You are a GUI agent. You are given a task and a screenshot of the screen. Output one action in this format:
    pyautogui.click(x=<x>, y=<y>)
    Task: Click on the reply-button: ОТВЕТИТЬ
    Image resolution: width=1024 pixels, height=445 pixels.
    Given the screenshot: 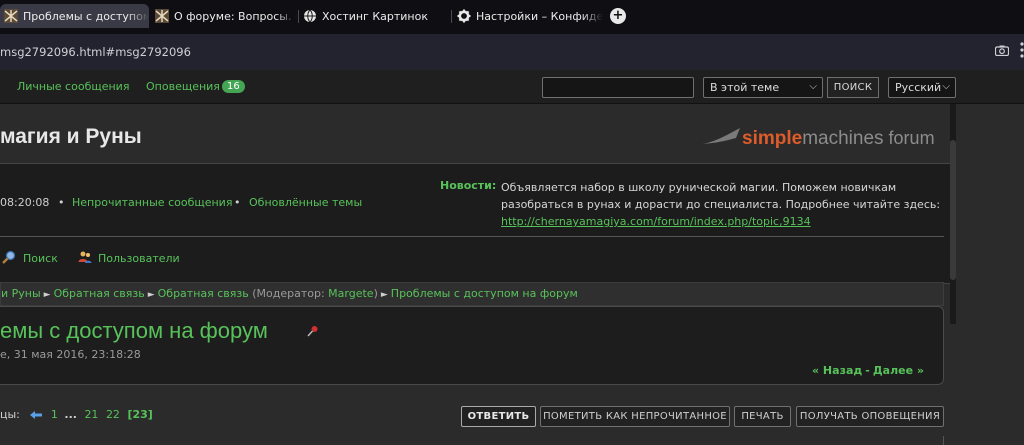 What is the action you would take?
    pyautogui.click(x=498, y=416)
    